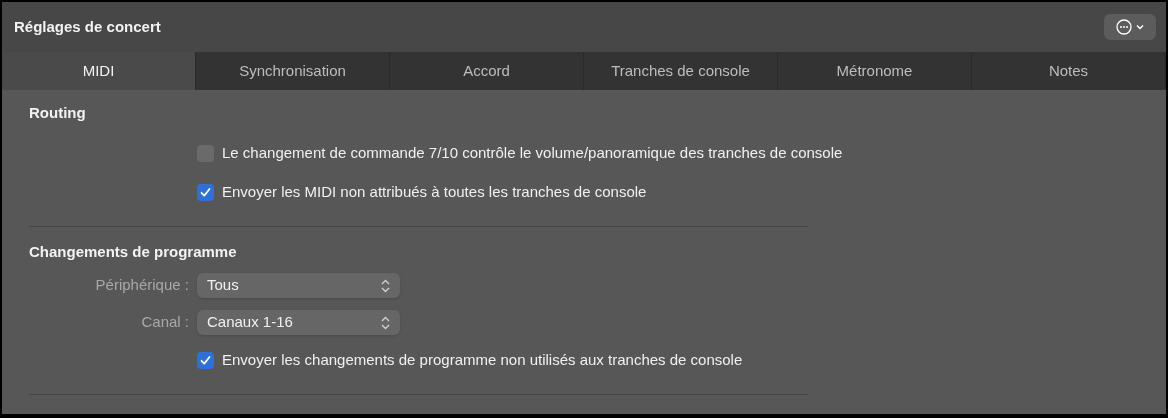 This screenshot has width=1168, height=418. What do you see at coordinates (164, 322) in the screenshot?
I see `field-label: Canal :` at bounding box center [164, 322].